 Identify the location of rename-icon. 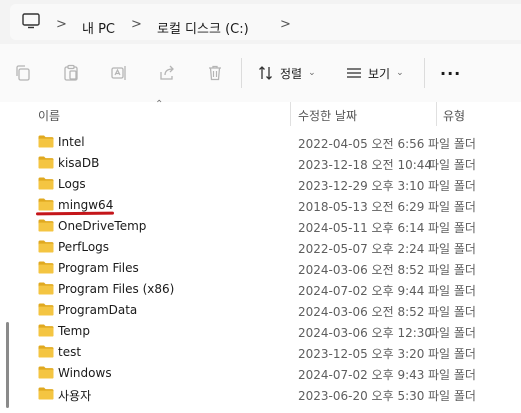
(119, 73).